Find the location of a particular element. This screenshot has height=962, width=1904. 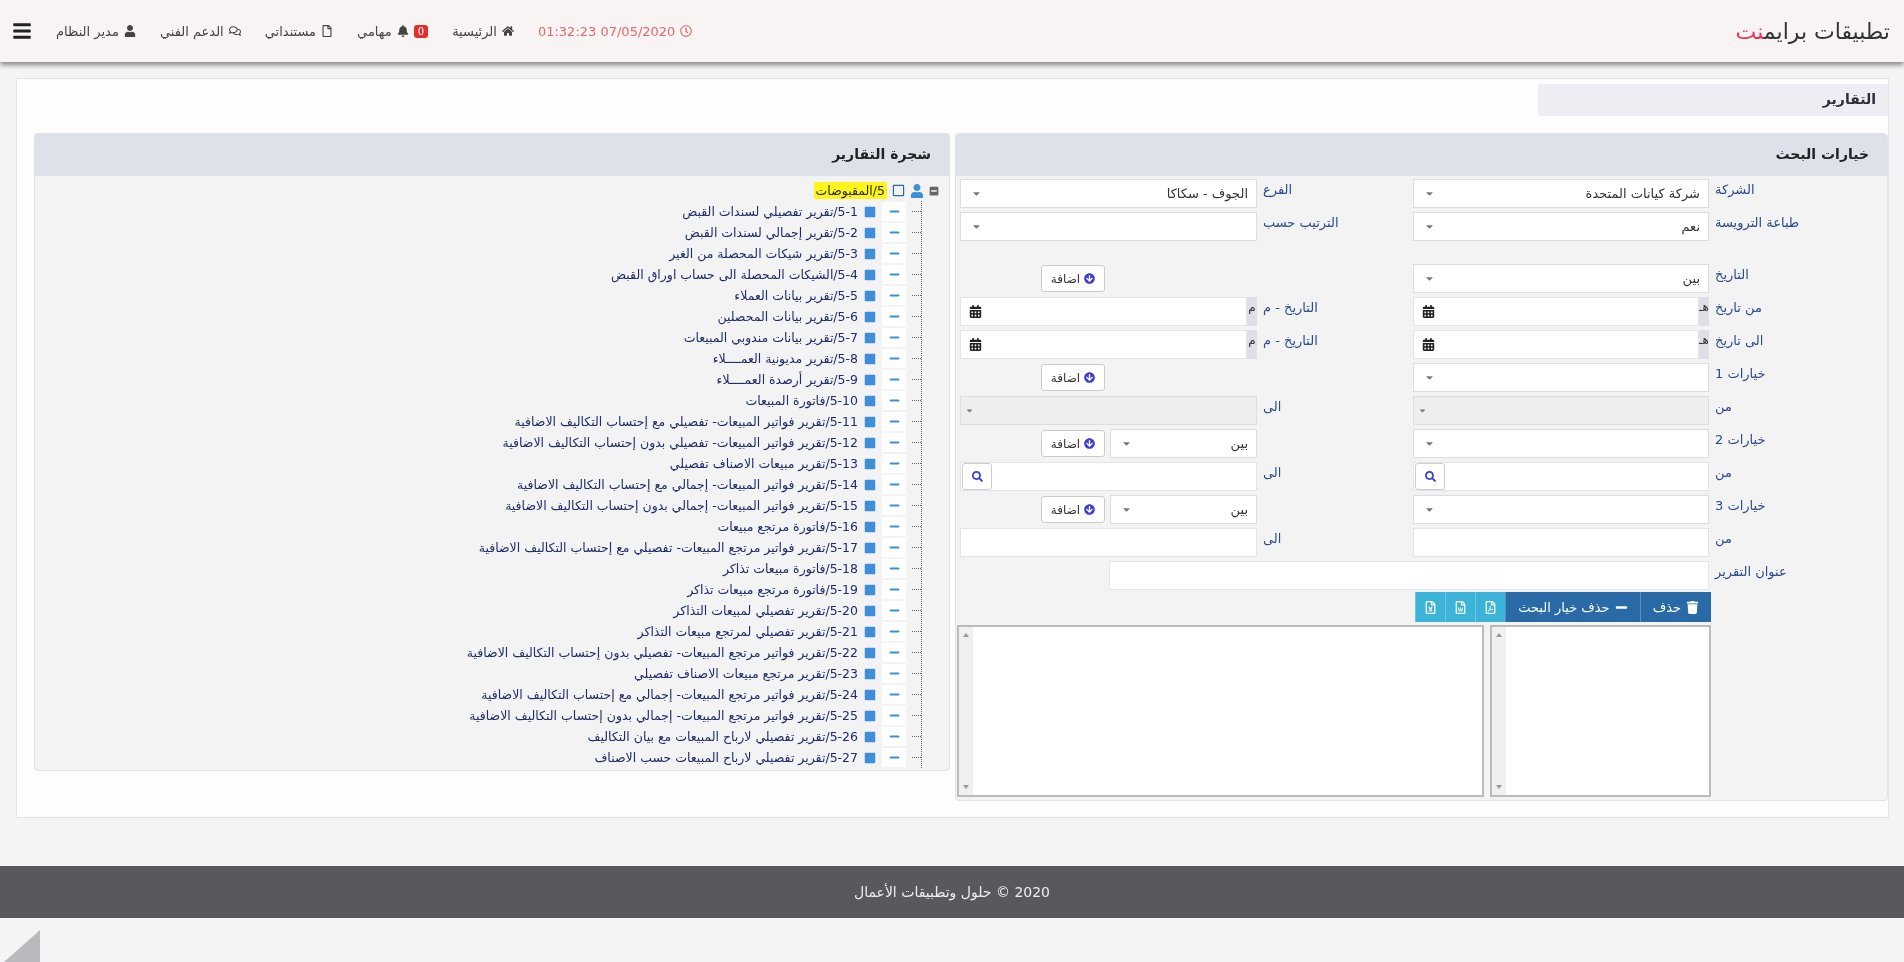

user-icon is located at coordinates (129, 31).